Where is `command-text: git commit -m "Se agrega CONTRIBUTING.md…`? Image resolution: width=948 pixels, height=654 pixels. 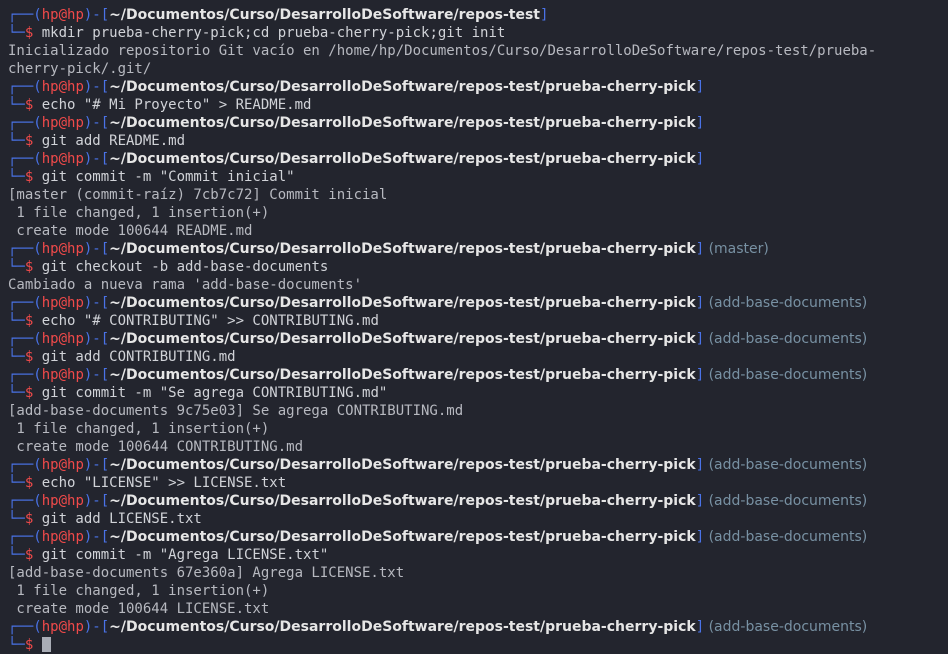
command-text: git commit -m "Se agrega CONTRIBUTING.md… is located at coordinates (214, 393).